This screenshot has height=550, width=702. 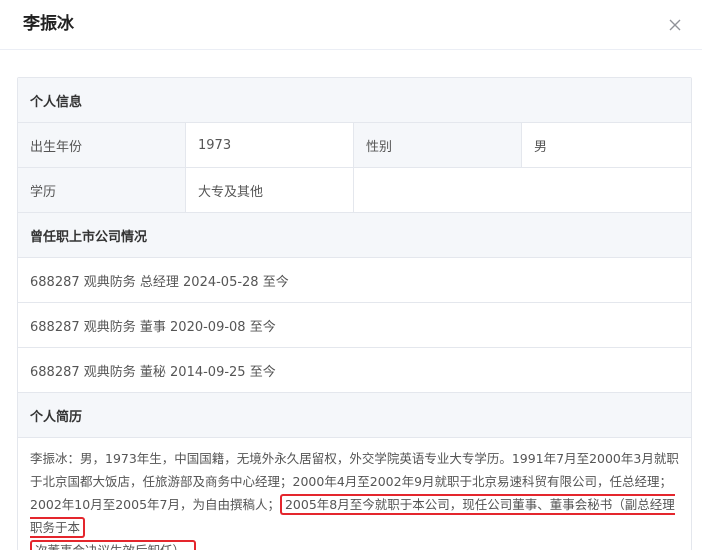 What do you see at coordinates (270, 145) in the screenshot?
I see `birth-year-value: 1973` at bounding box center [270, 145].